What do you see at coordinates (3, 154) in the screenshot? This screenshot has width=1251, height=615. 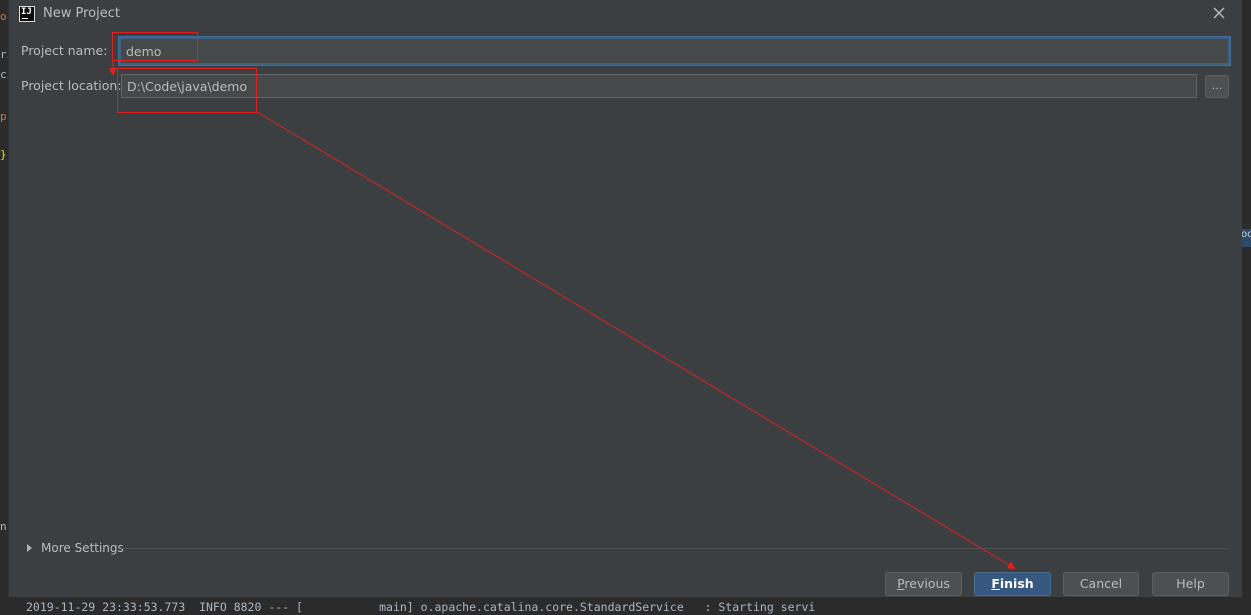 I see `bg-code-fragment: }` at bounding box center [3, 154].